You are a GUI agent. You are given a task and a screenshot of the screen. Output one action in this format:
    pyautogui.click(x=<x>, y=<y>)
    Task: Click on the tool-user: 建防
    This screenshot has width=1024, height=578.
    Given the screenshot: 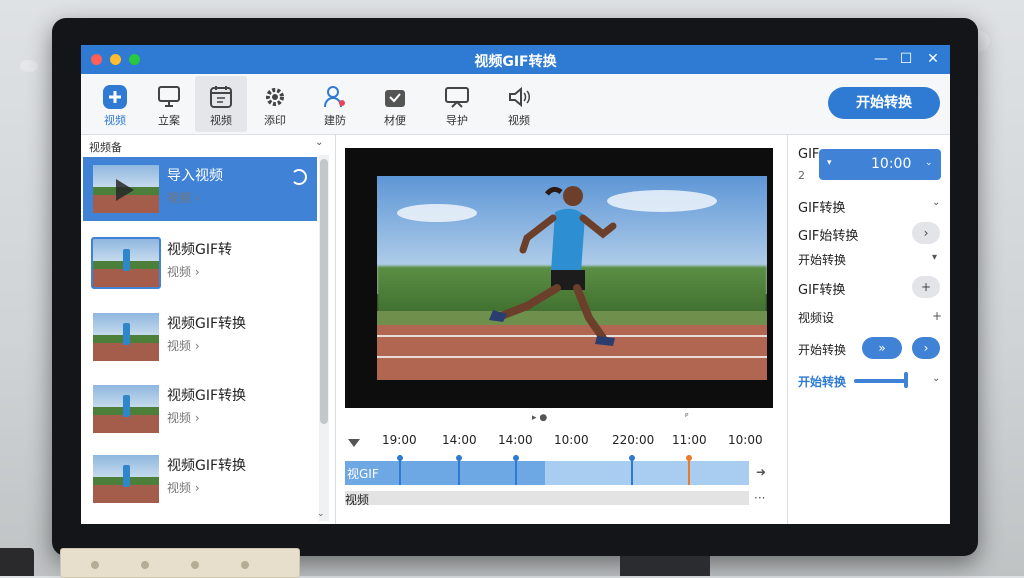 What is the action you would take?
    pyautogui.click(x=335, y=104)
    